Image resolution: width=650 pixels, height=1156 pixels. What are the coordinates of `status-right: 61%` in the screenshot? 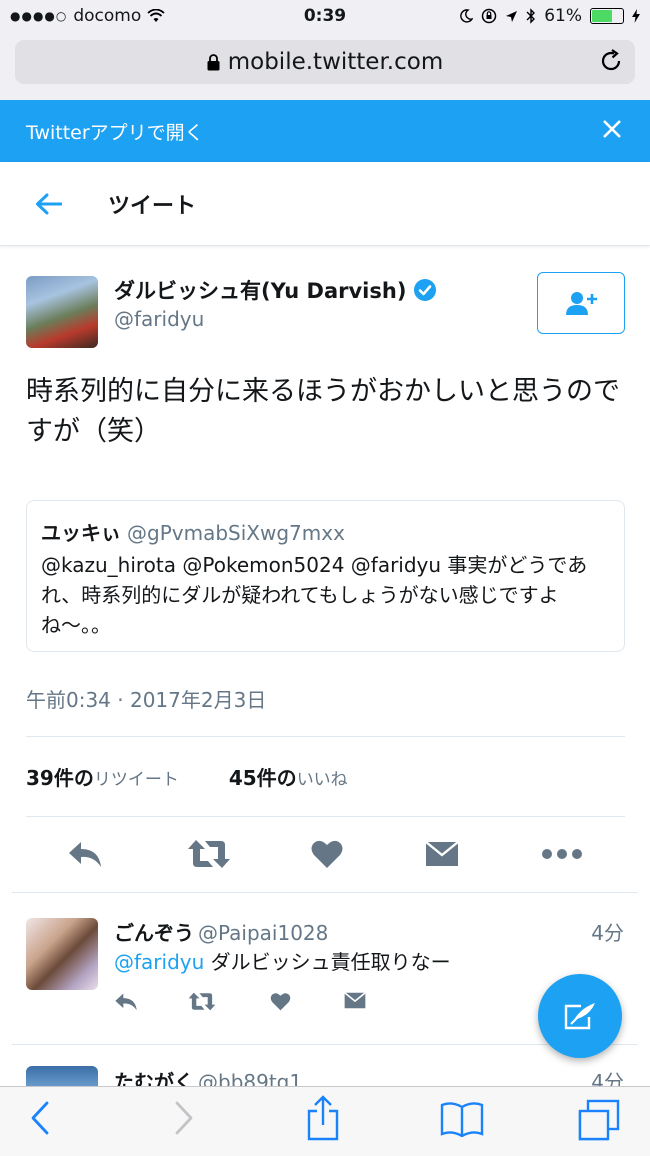 It's located at (549, 16).